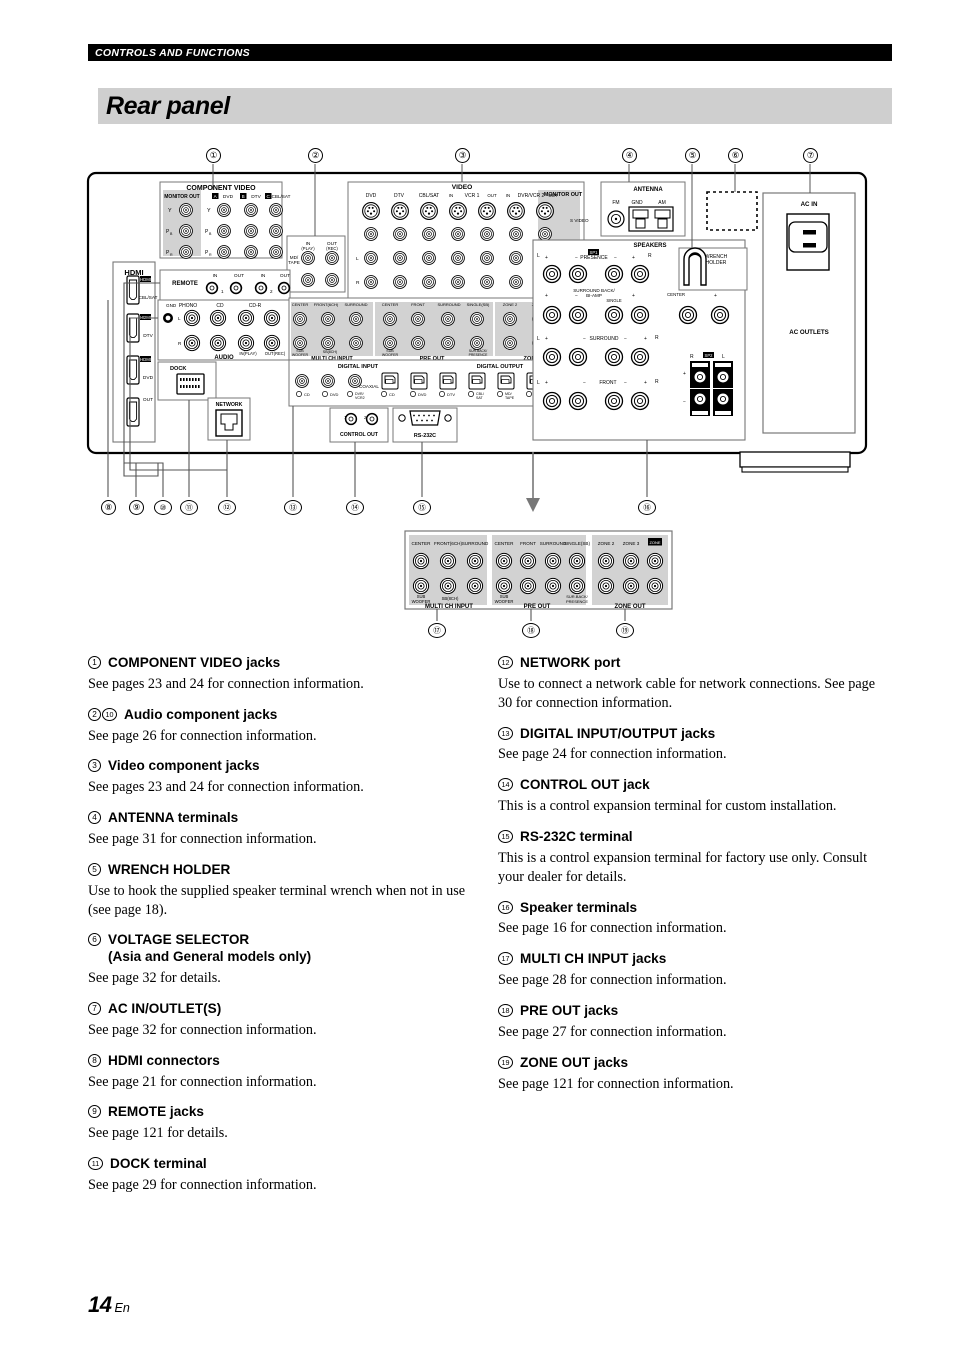 The image size is (954, 1348). Describe the element at coordinates (505, 958) in the screenshot. I see `legend-entry-numbers: 17` at that location.